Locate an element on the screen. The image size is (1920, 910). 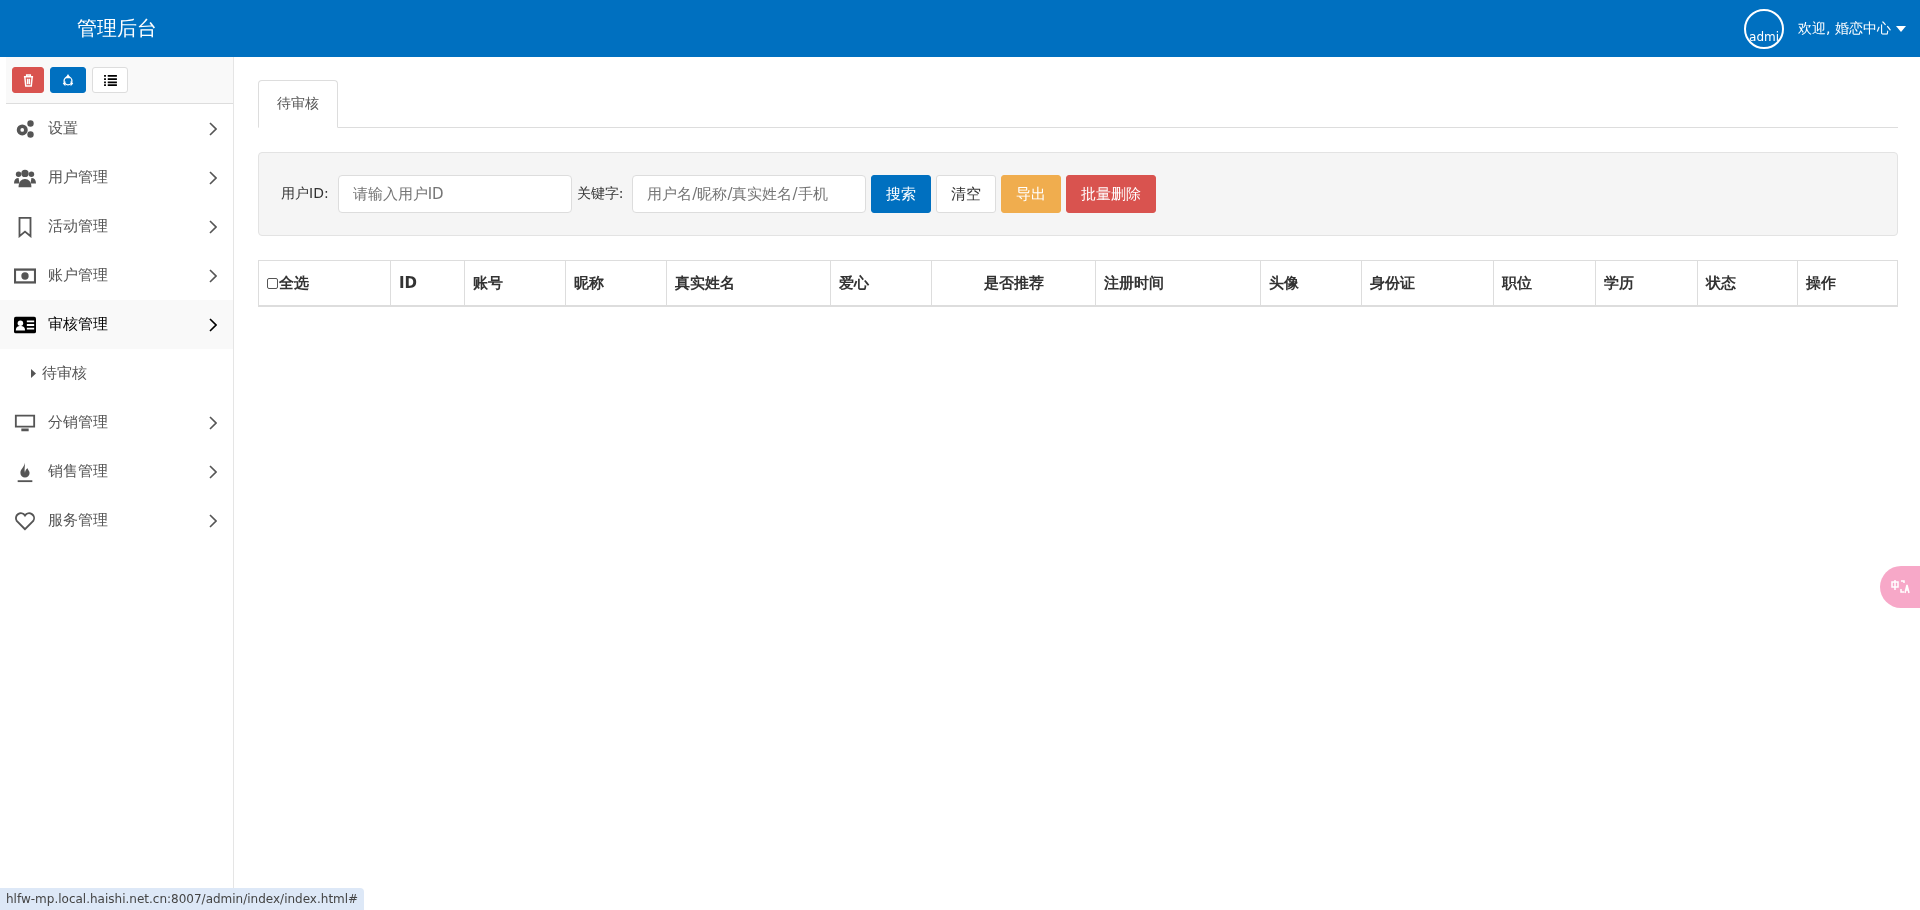
column-header: 身份证 is located at coordinates (1427, 283).